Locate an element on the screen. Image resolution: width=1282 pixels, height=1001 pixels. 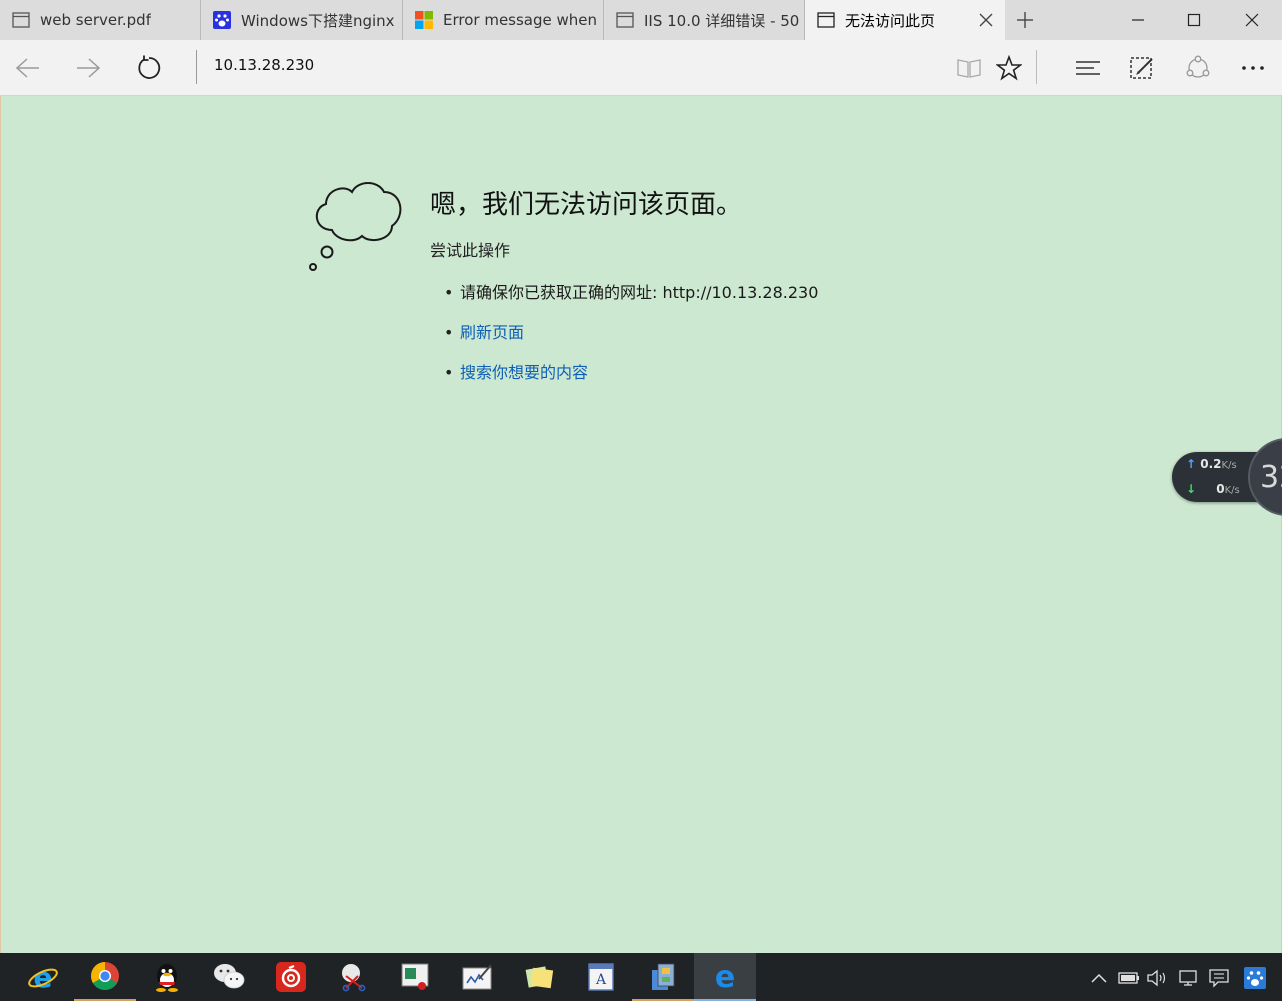
suggestion-item: 请确保你已获取正确的网址: http://10.13.28.230 is located at coordinates (624, 300).